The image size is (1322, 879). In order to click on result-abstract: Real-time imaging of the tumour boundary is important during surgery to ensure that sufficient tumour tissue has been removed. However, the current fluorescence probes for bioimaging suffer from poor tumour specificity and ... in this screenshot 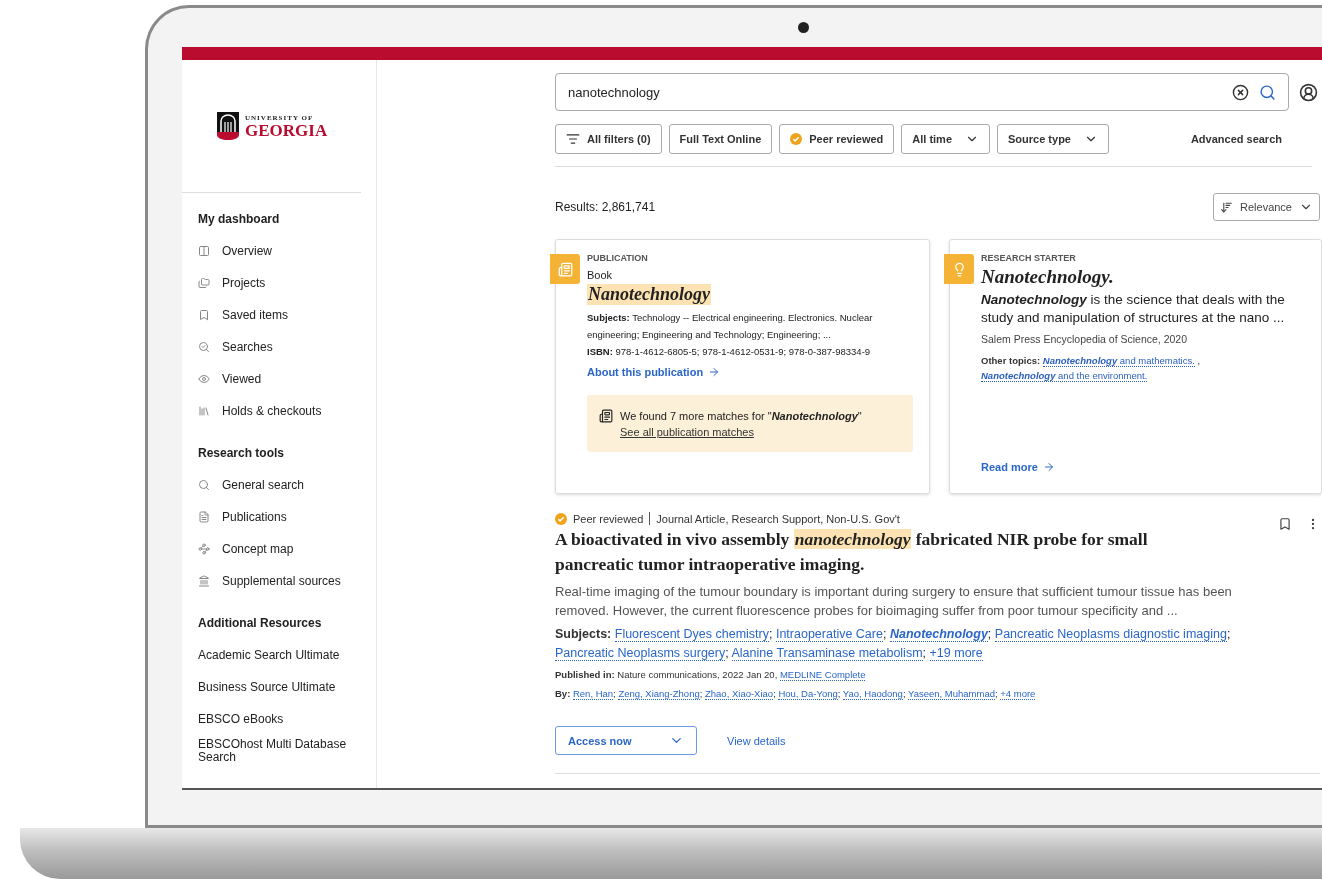, I will do `click(894, 601)`.